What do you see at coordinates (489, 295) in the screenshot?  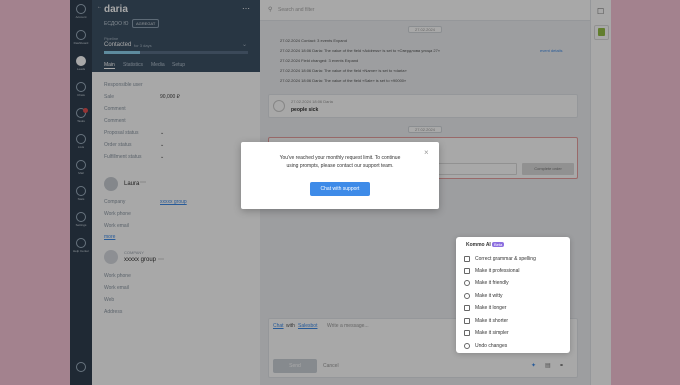 I see `ai-item-label: Make it witty` at bounding box center [489, 295].